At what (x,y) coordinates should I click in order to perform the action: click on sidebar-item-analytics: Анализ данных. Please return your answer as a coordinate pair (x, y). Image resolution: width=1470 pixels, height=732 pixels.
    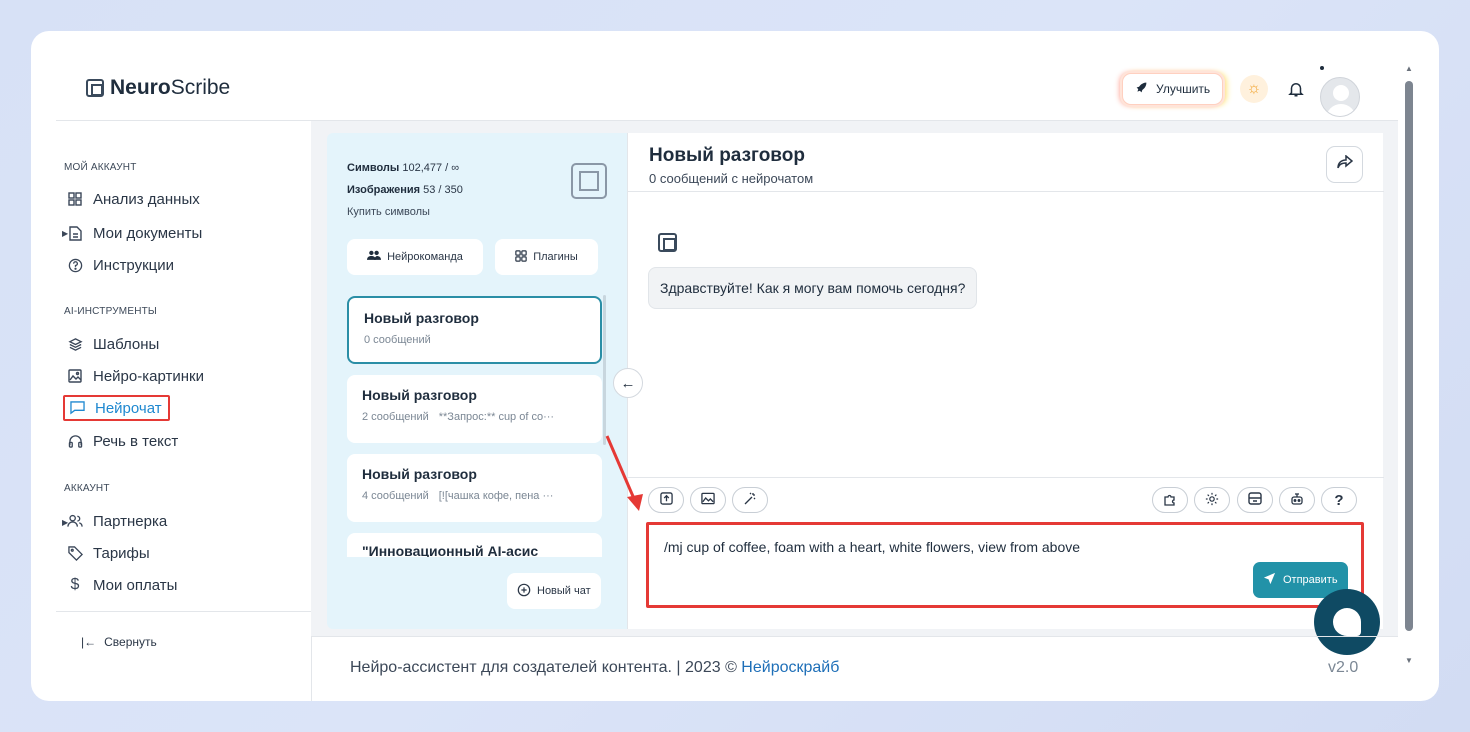
    Looking at the image, I should click on (133, 199).